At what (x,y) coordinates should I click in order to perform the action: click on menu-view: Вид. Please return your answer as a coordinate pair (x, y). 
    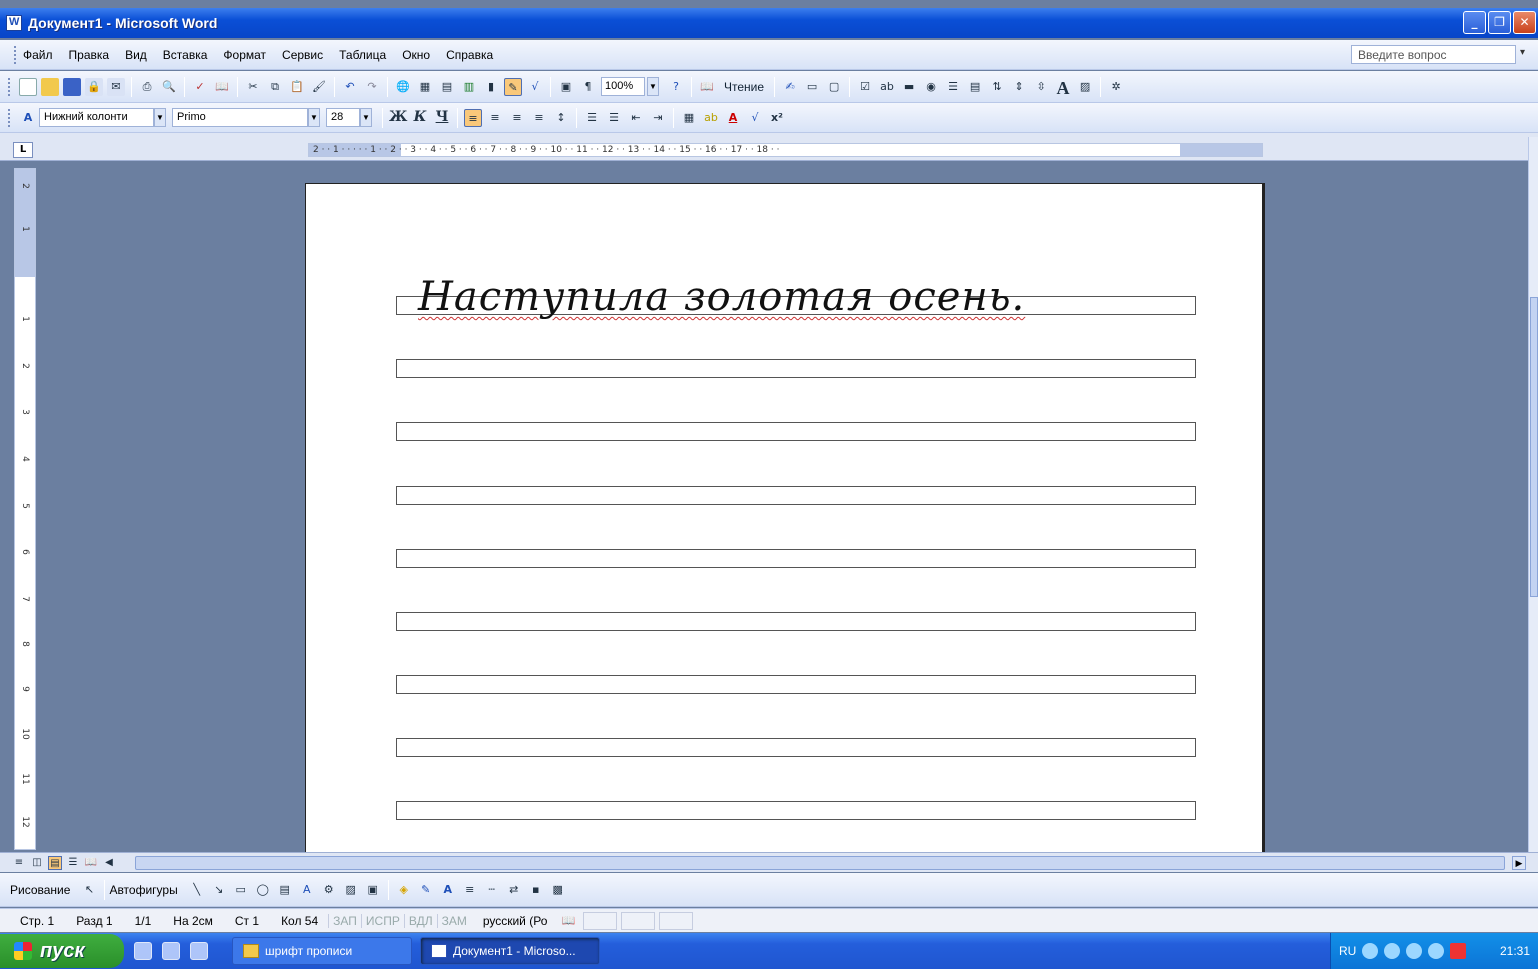
    Looking at the image, I should click on (136, 55).